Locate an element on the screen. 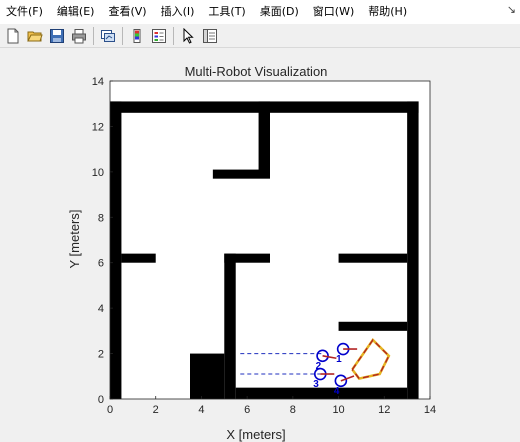 This screenshot has width=520, height=442. new-figure-button is located at coordinates (13, 36).